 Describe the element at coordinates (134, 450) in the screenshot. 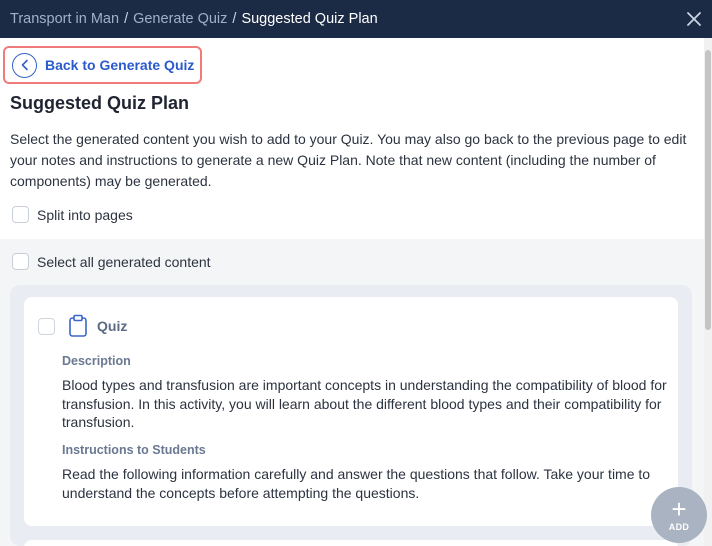

I see `instructions-label: Instructions to Students` at that location.